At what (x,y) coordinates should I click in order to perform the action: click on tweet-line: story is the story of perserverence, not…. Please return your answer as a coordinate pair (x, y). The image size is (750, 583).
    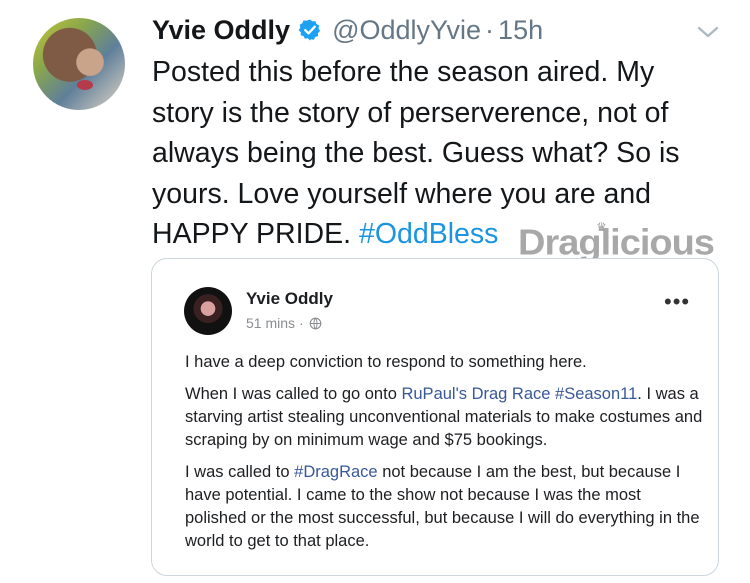
    Looking at the image, I should click on (410, 112).